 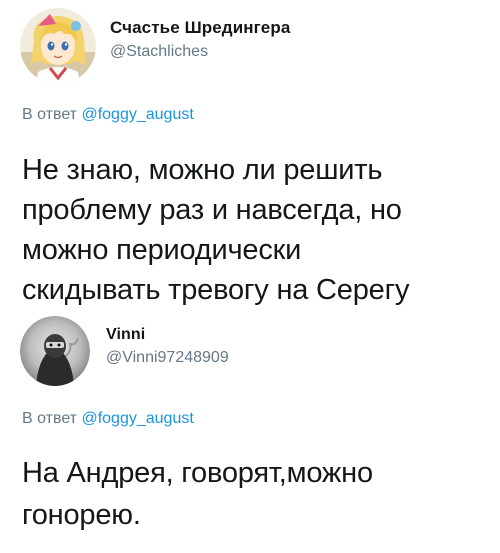 I want to click on user-handle: @Vinni97248909, so click(x=167, y=358).